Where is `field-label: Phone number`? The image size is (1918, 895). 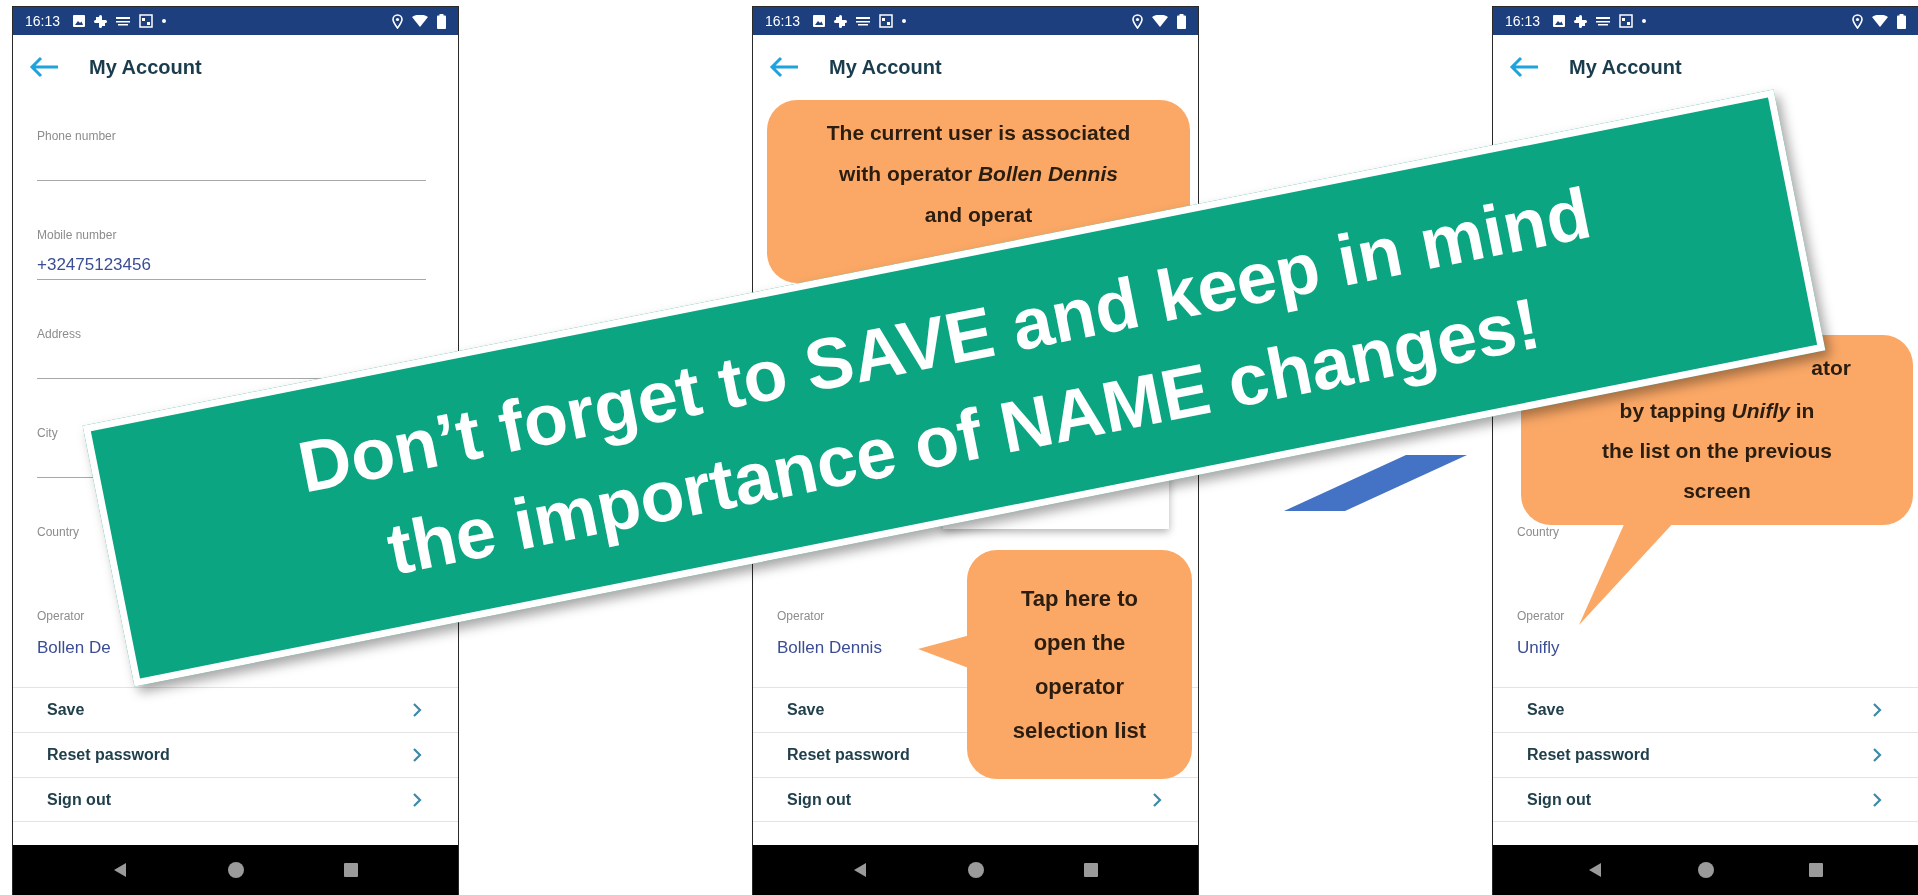
field-label: Phone number is located at coordinates (76, 136).